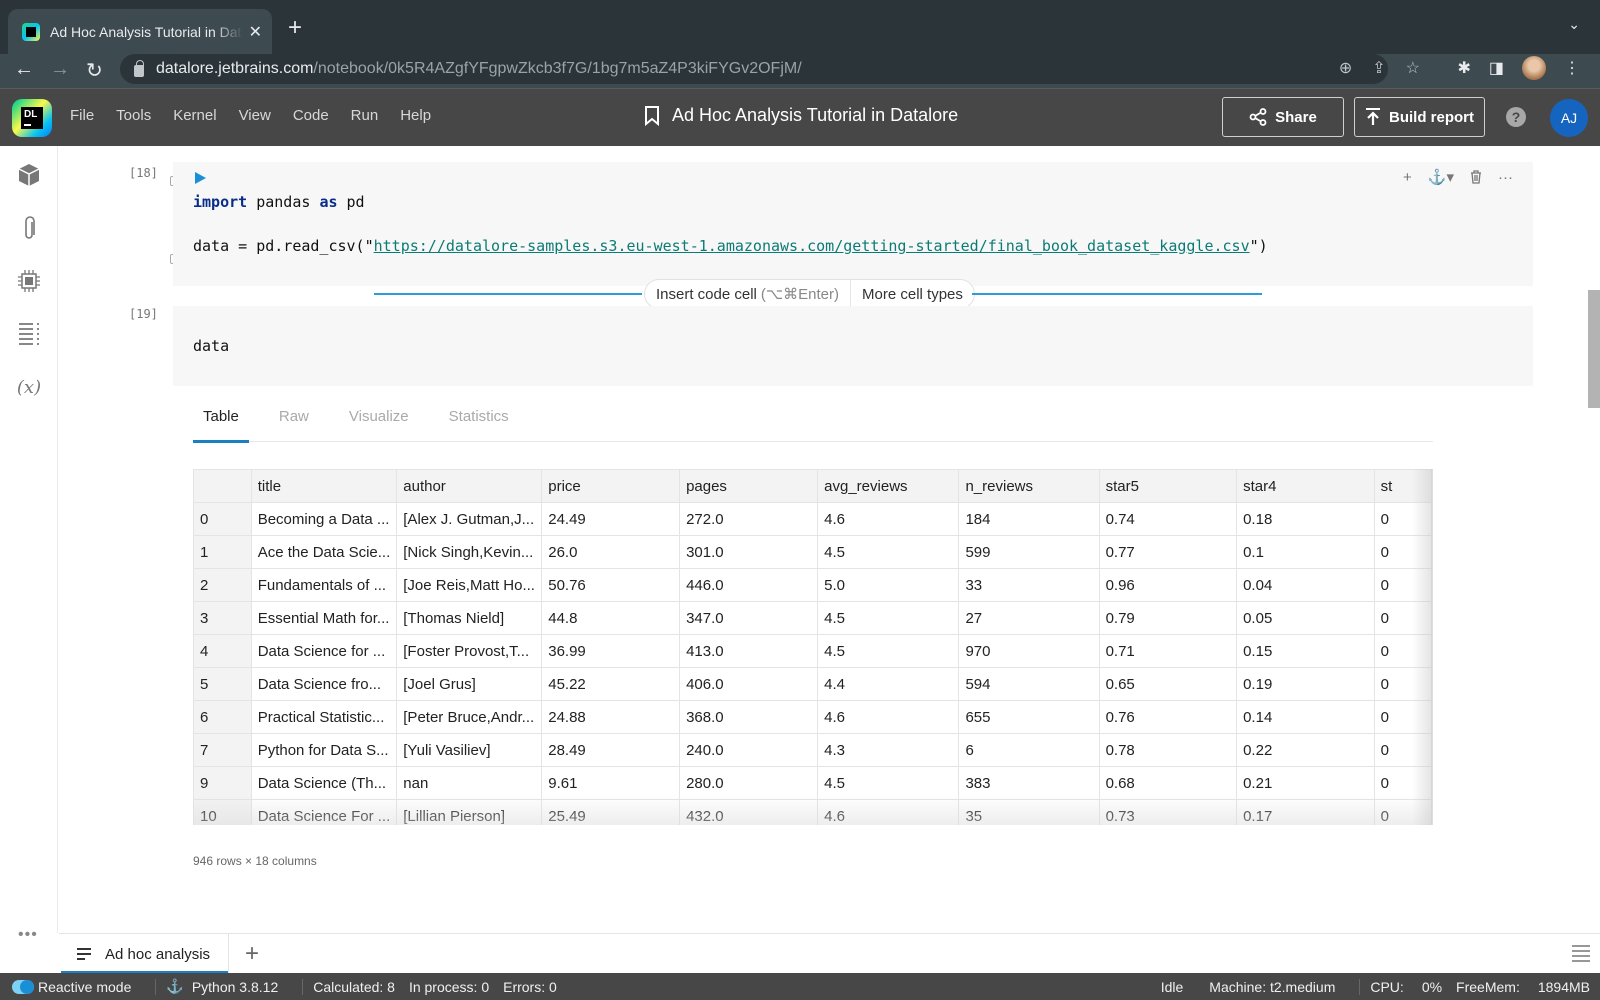 The image size is (1600, 1000). What do you see at coordinates (1574, 24) in the screenshot?
I see `chevron-down-icon: ⌄` at bounding box center [1574, 24].